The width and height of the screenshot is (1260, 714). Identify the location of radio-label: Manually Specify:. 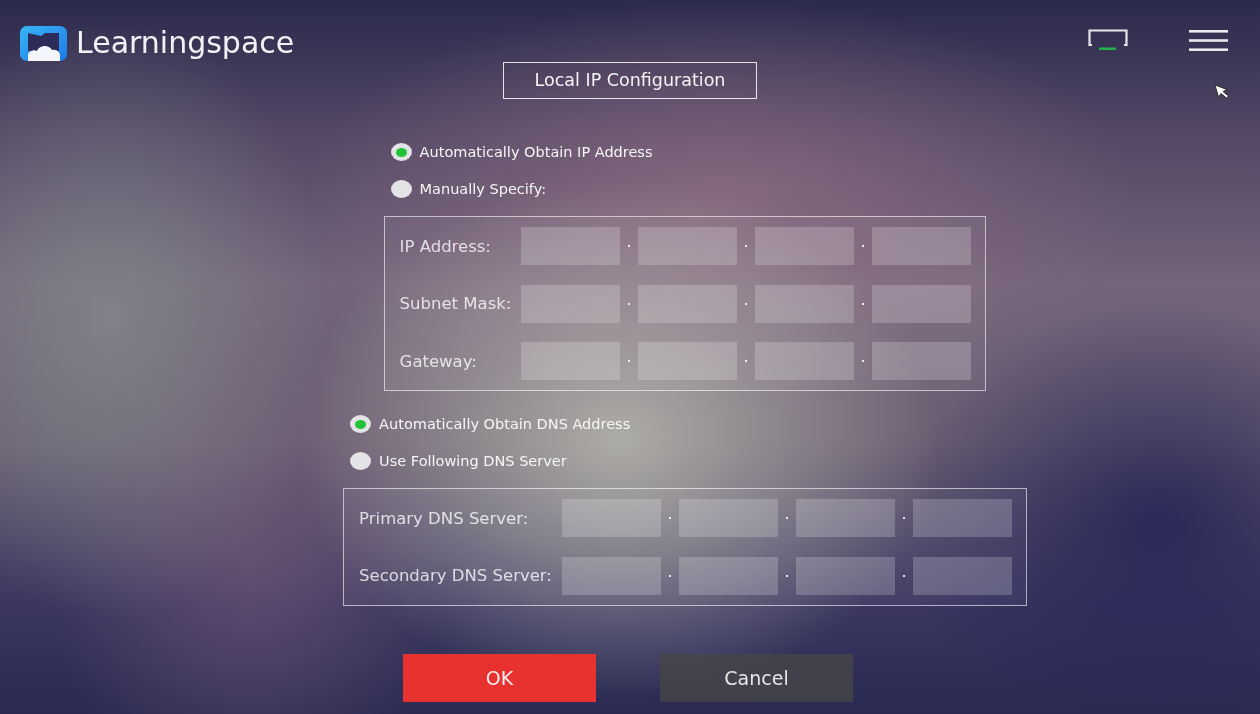
(483, 189).